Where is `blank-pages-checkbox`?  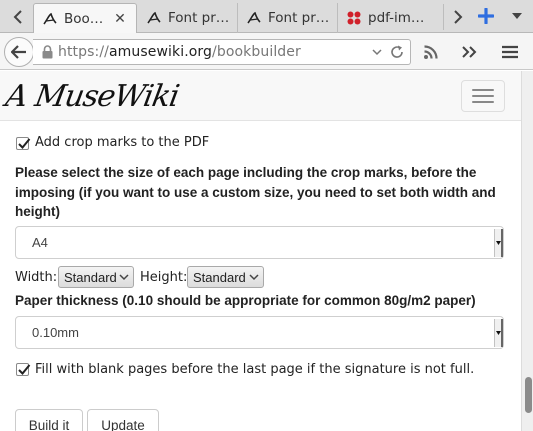 blank-pages-checkbox is located at coordinates (23, 369).